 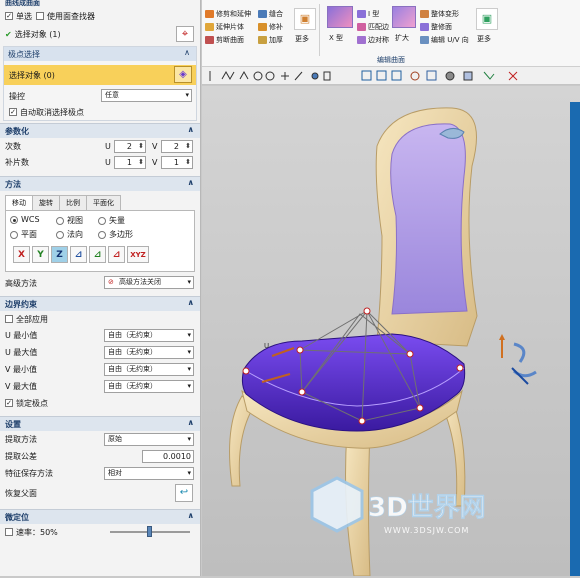 I want to click on tab-planarize: 平面化, so click(x=103, y=202).